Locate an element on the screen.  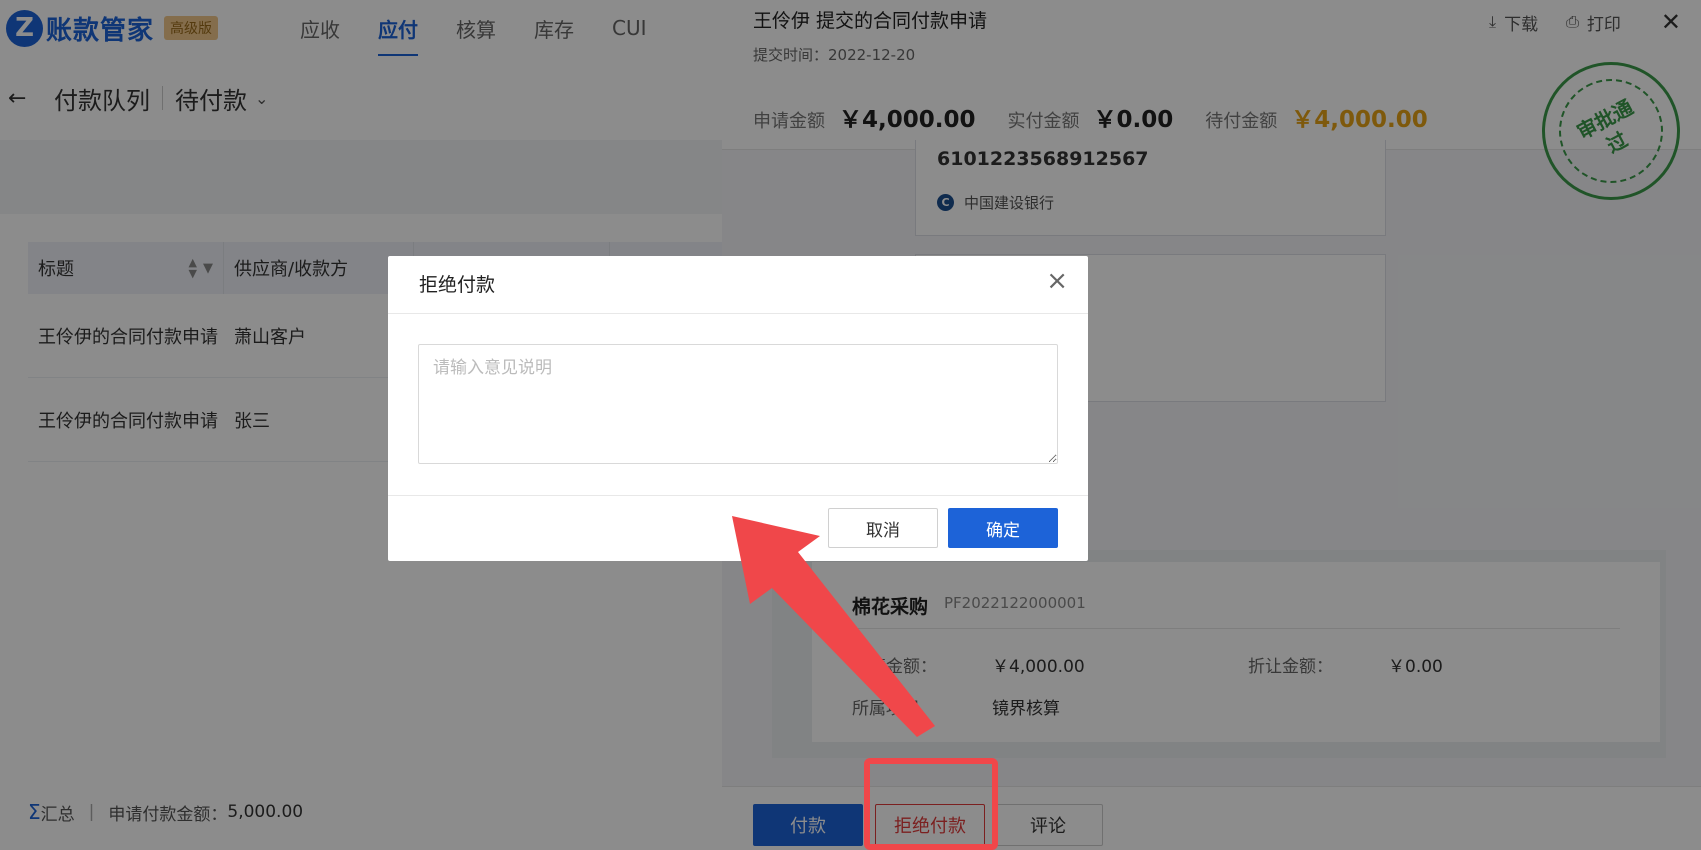
confirm-button: 确定 is located at coordinates (1003, 528).